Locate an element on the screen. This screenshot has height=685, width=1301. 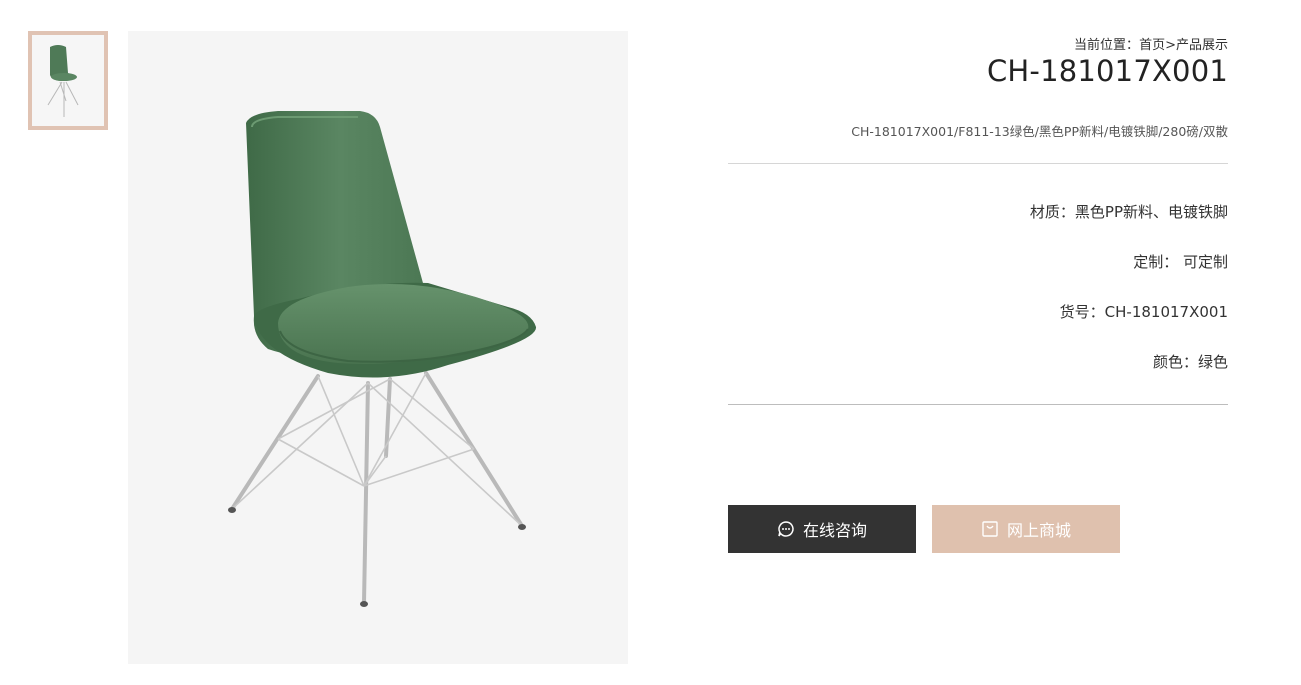
spec-customization: 定制： 可定制 is located at coordinates (1180, 262).